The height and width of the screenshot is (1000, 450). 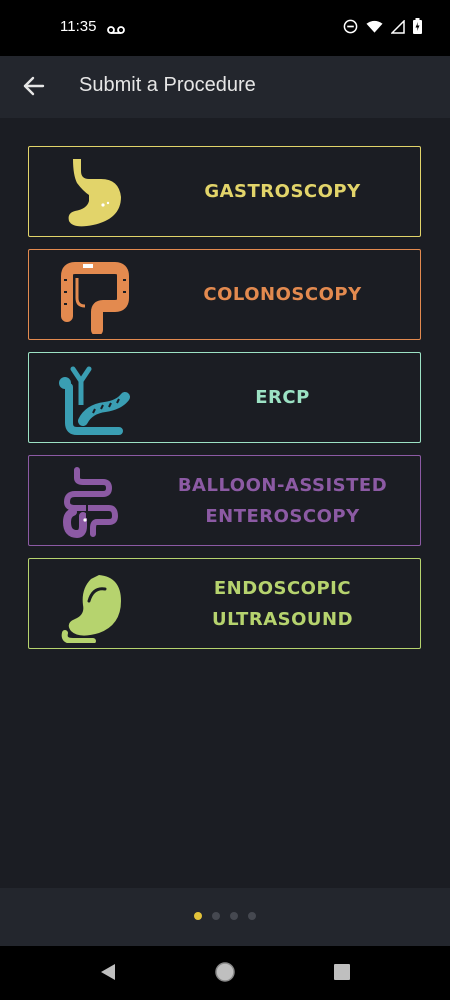 I want to click on pancreas-bile-duct-icon, so click(x=93, y=399).